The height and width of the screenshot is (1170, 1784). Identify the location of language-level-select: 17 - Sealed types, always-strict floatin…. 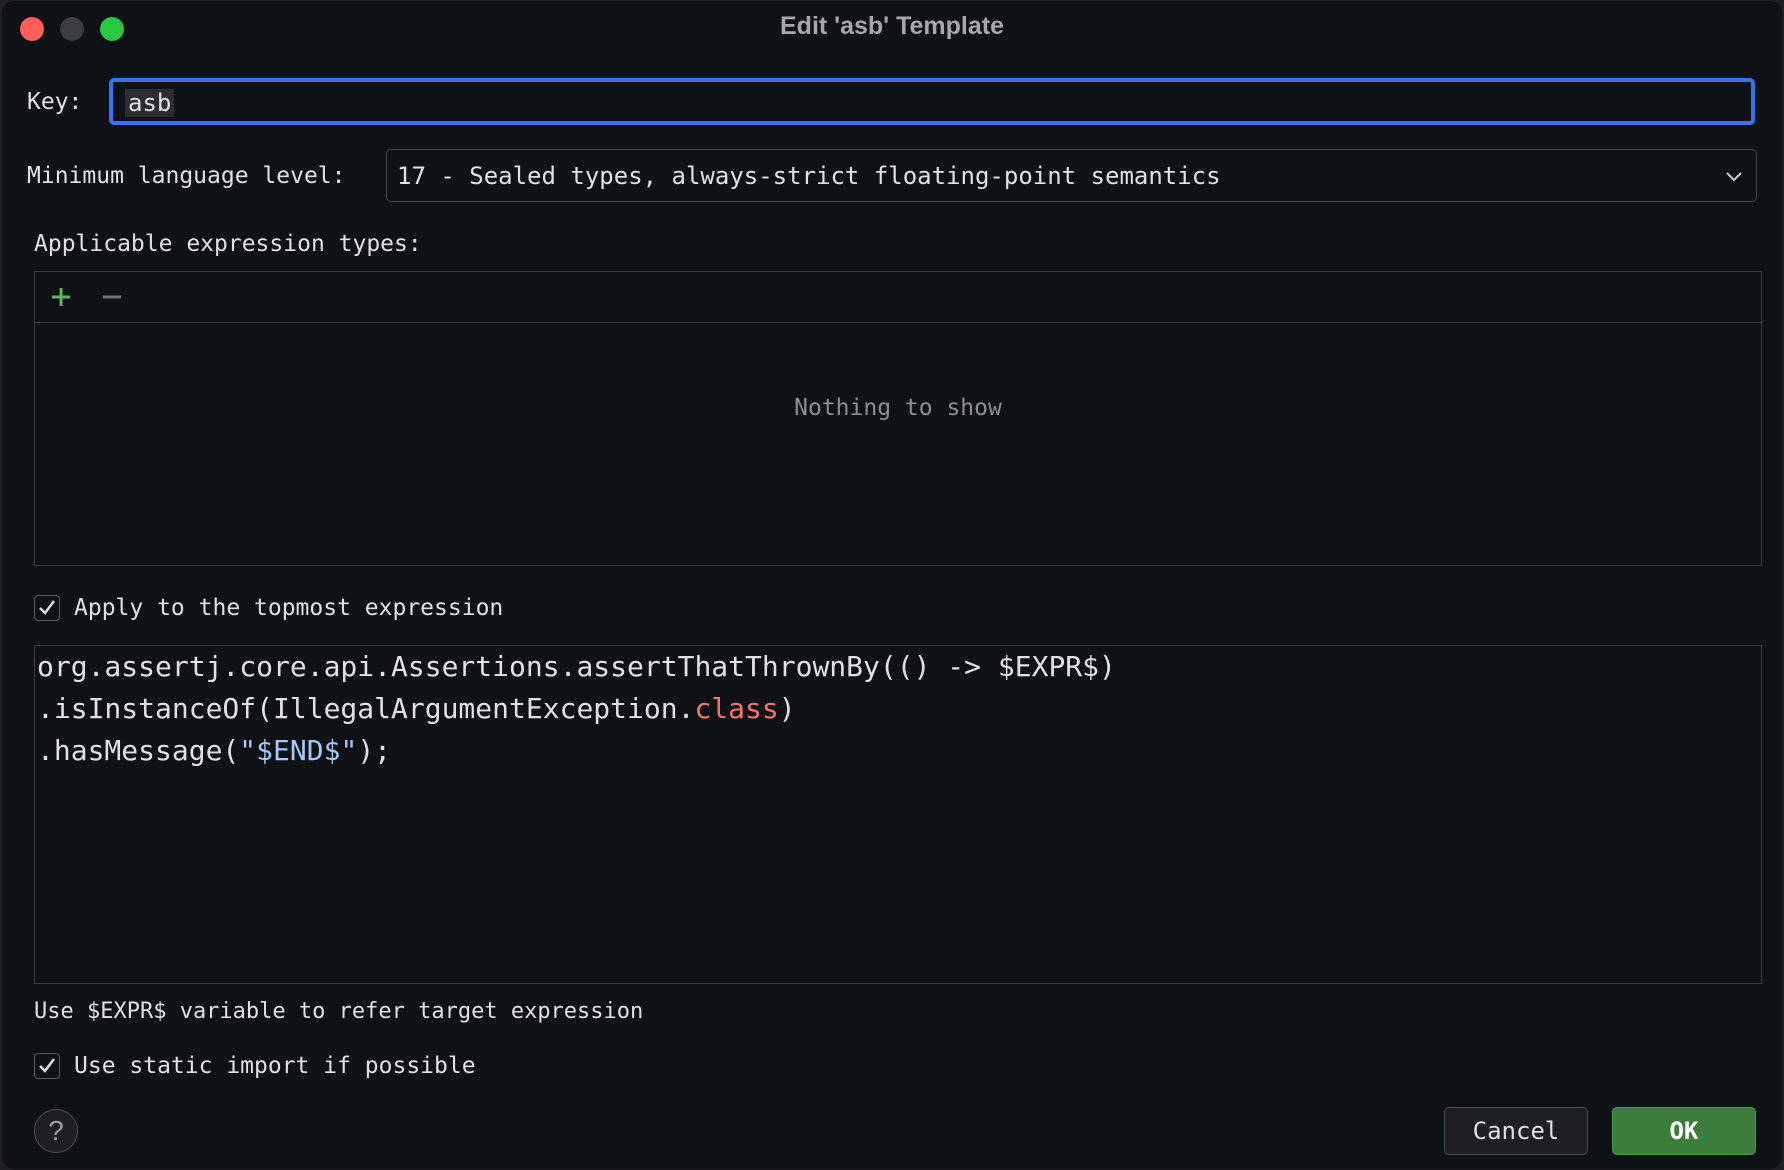
(1071, 175).